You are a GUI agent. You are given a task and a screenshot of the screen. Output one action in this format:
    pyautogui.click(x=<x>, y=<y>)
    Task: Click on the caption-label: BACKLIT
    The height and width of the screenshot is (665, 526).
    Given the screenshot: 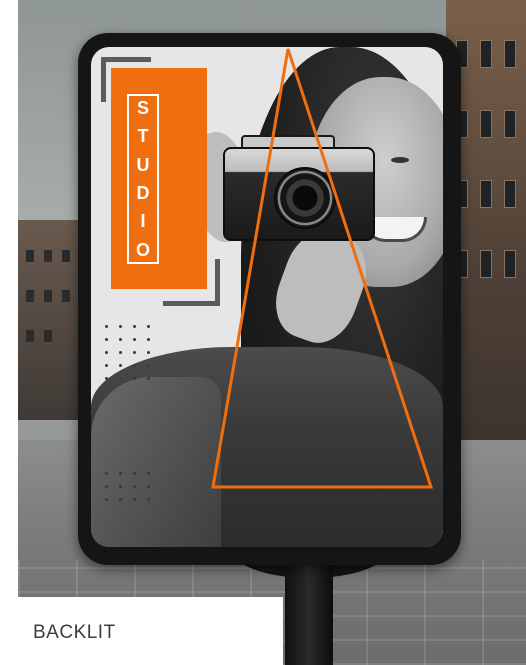 What is the action you would take?
    pyautogui.click(x=74, y=632)
    